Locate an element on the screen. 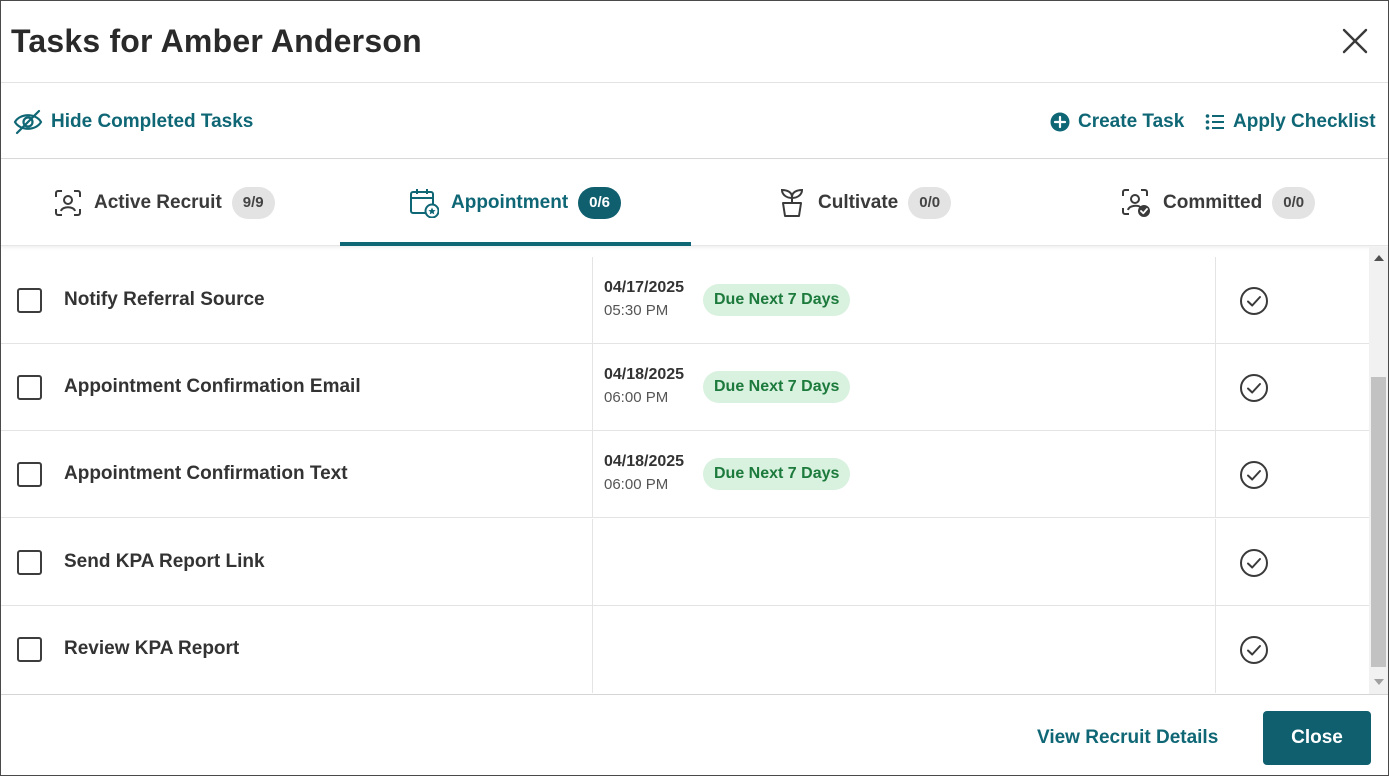 The width and height of the screenshot is (1389, 776). task-row: Send KPA Report Link is located at coordinates (685, 562).